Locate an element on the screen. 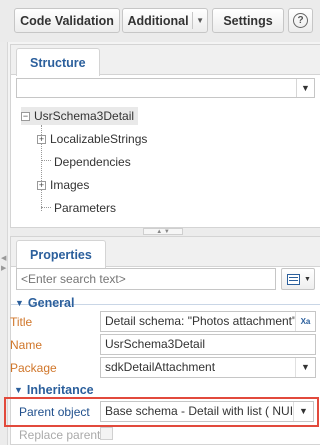  replace-parent-checkbox is located at coordinates (106, 433).